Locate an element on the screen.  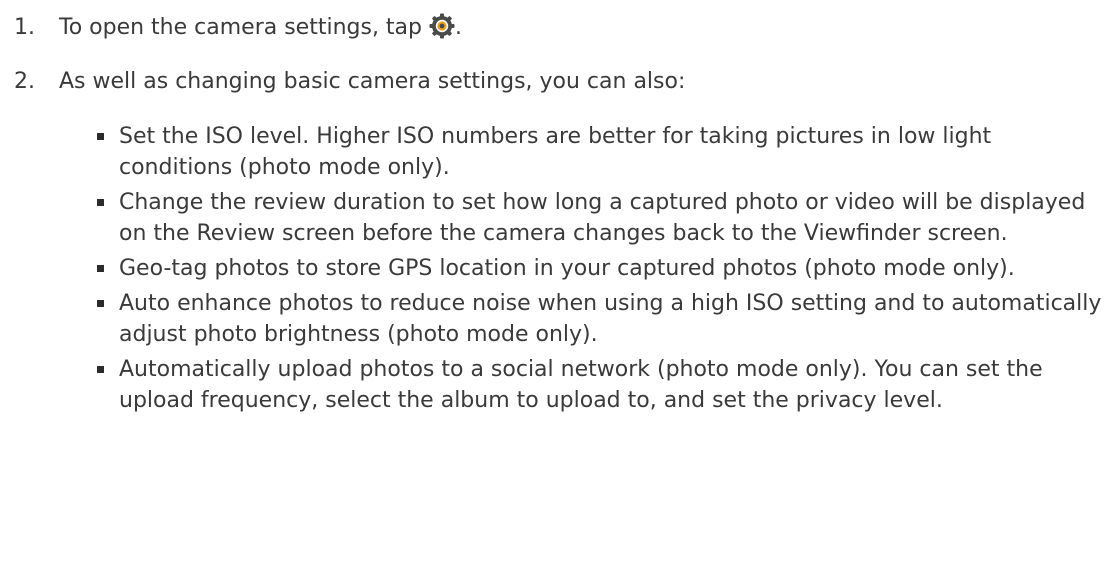
camera-settings-gear-icon is located at coordinates (442, 26).